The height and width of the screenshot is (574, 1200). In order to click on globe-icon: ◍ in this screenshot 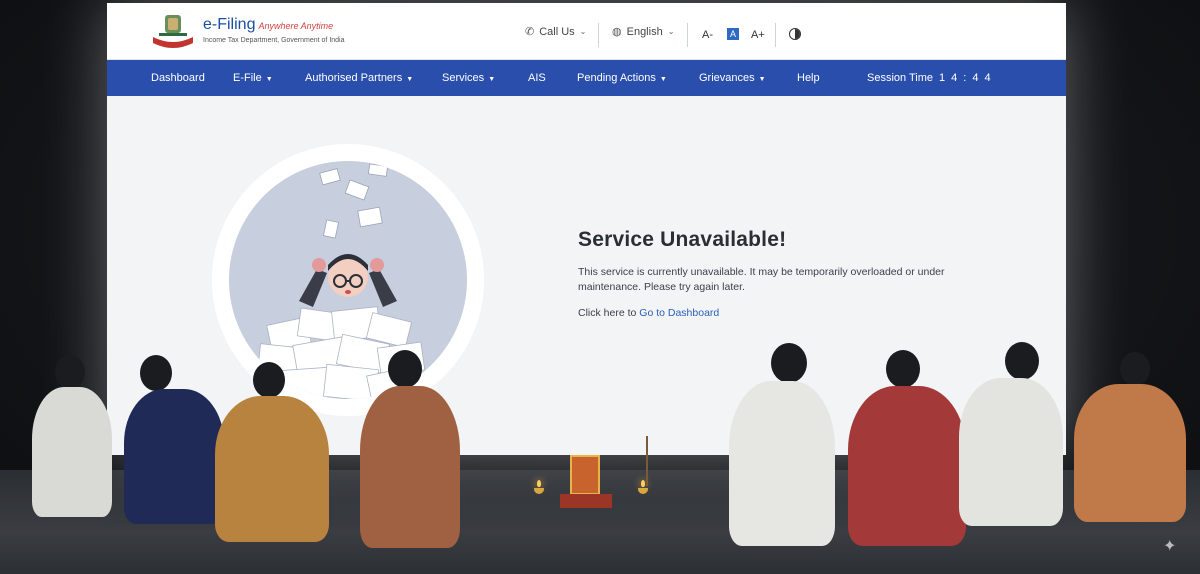, I will do `click(617, 32)`.